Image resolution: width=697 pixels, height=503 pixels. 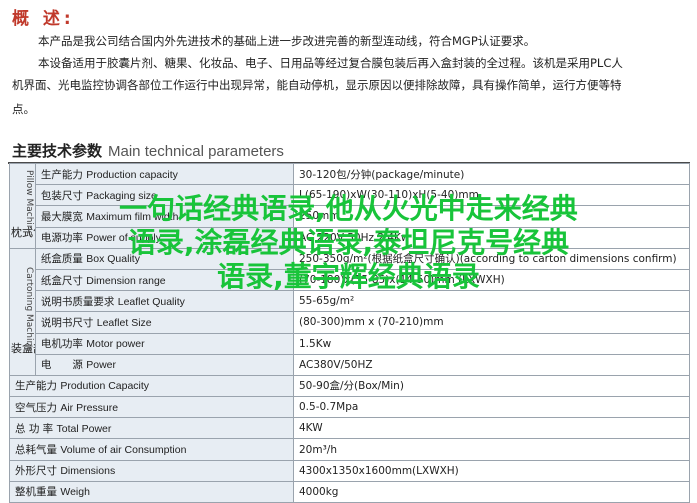 I want to click on param-value: AC 220V 50Hz 2.4Kw, so click(x=491, y=237).